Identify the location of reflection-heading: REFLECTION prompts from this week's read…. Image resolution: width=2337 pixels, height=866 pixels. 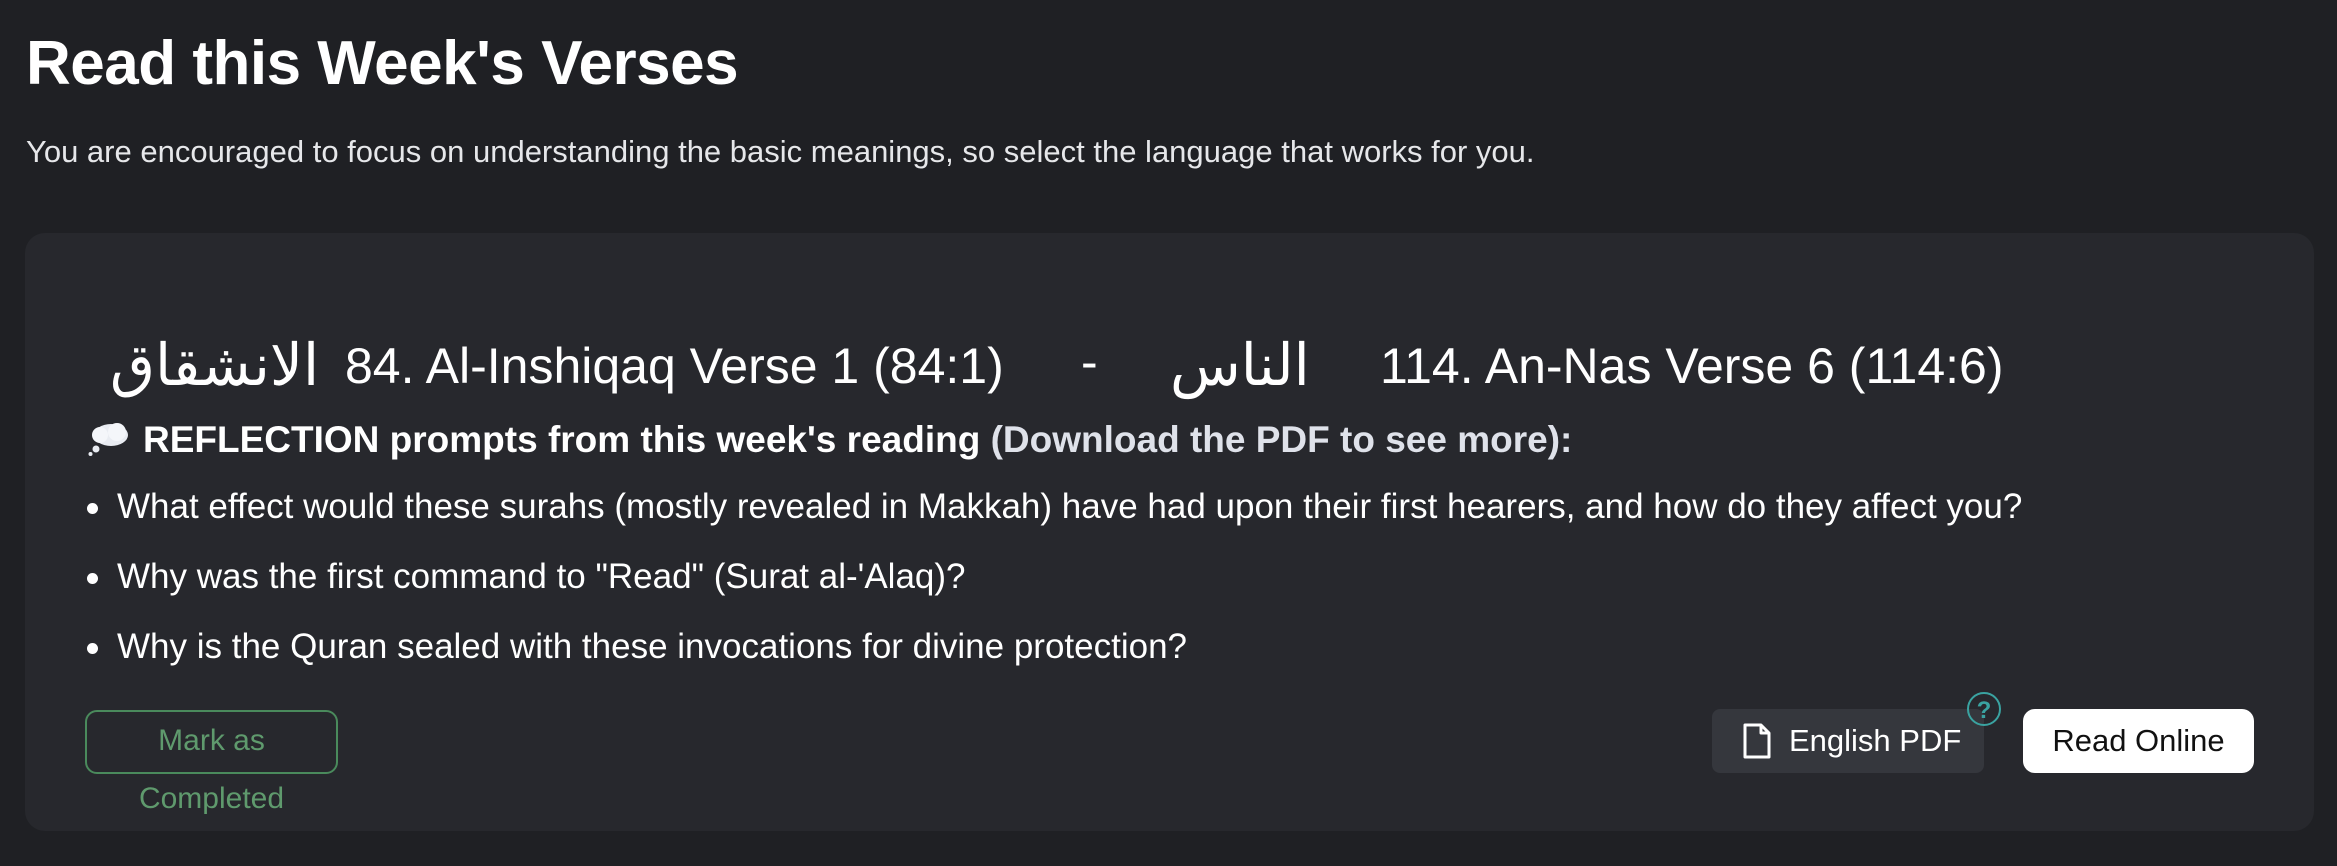
(829, 440).